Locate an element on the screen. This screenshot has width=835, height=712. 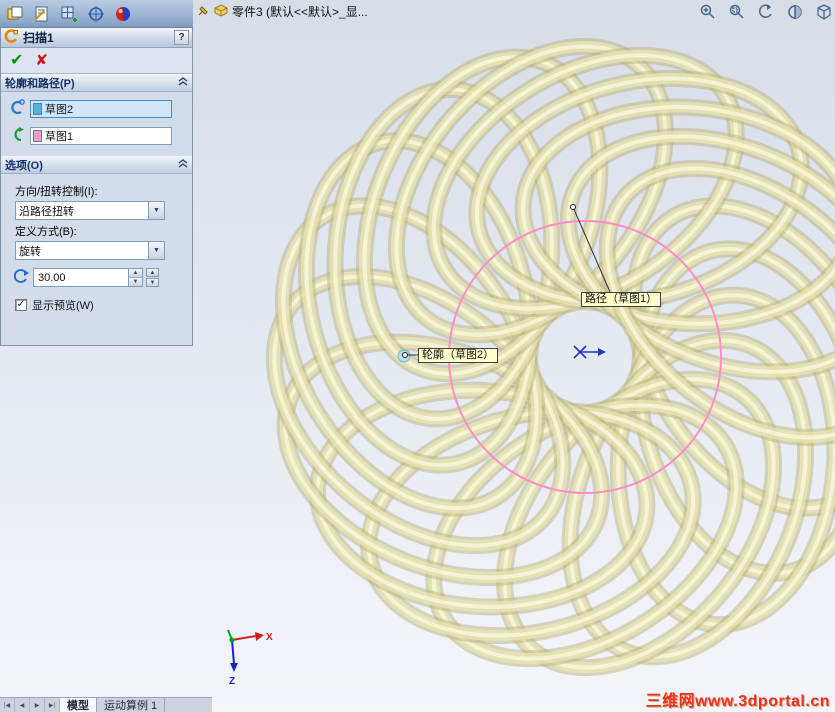
definition-combobox: 旋转 ▼ is located at coordinates (90, 250).